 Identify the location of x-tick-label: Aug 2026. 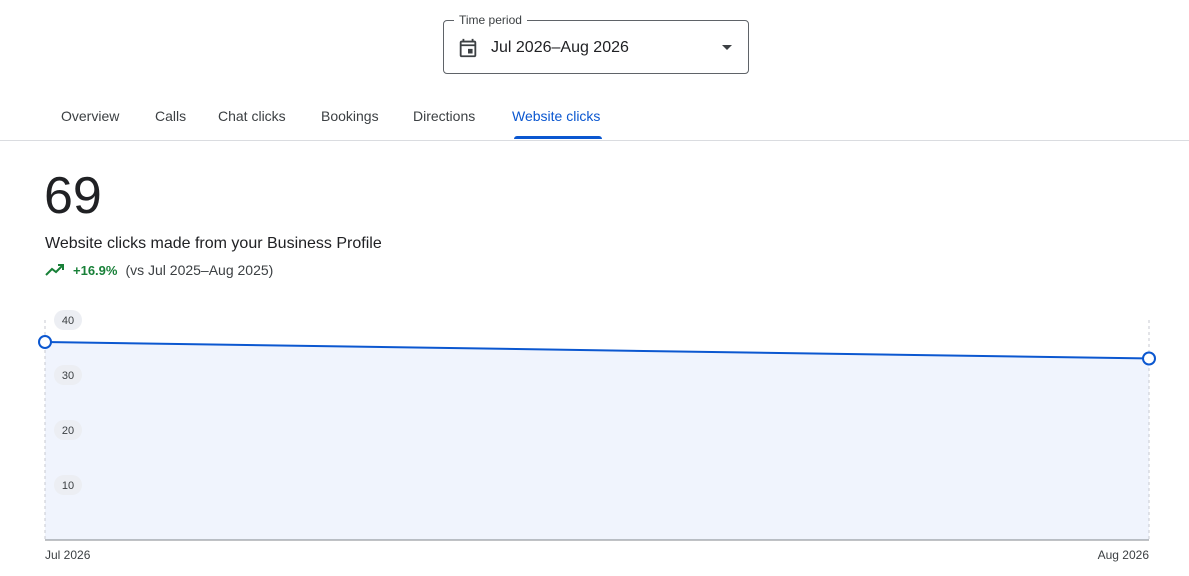
(1124, 555).